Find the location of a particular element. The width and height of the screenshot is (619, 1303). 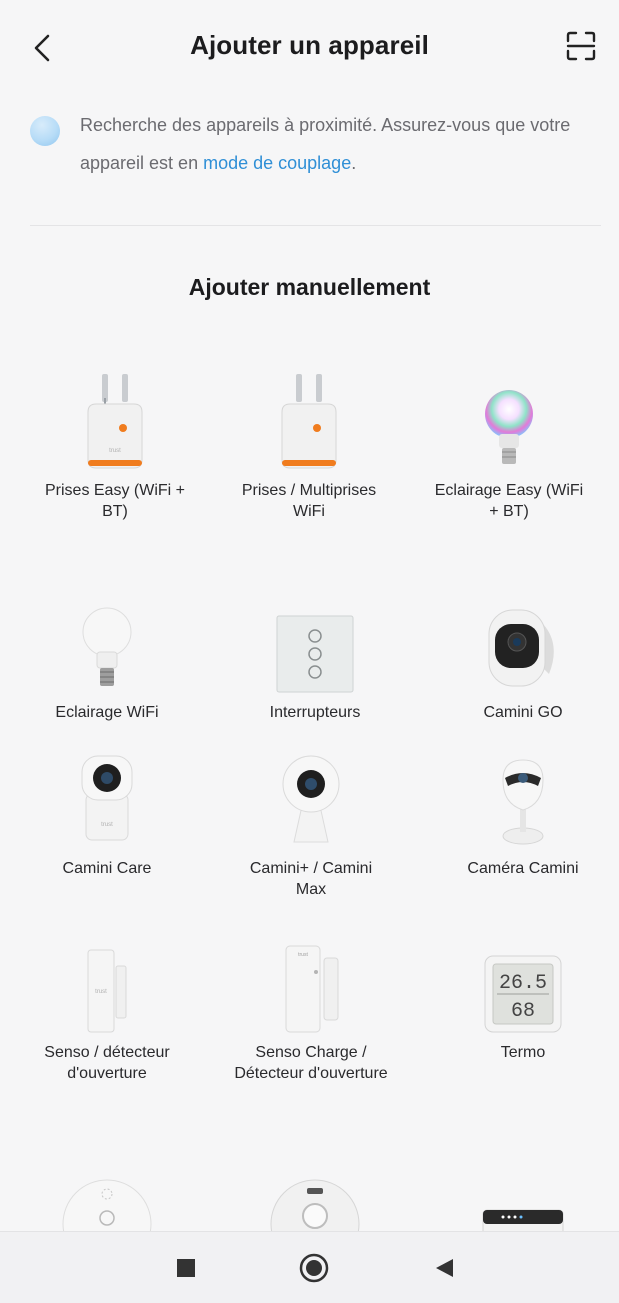

home-button is located at coordinates (314, 1268).